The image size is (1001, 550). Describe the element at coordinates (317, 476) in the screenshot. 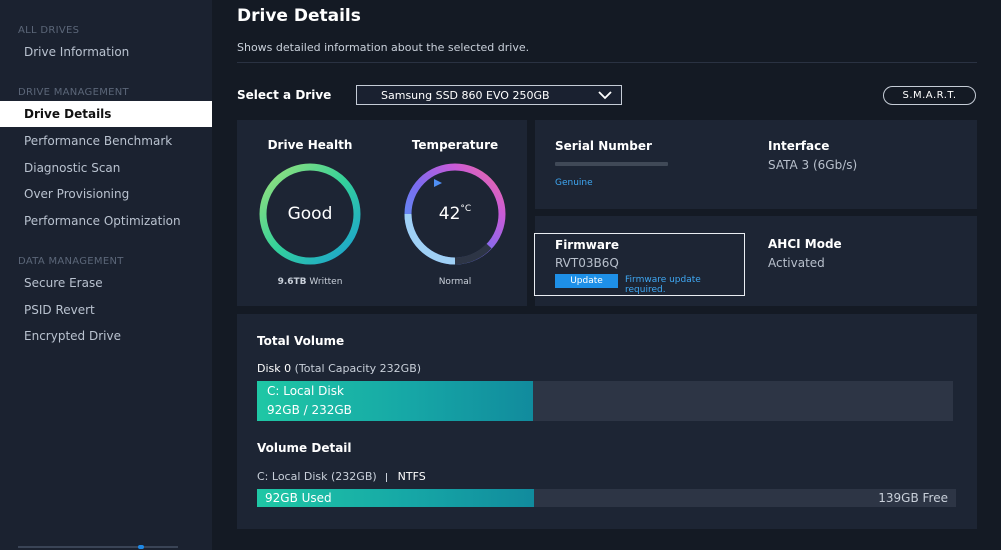

I see `volume-detail-disk: C: Local Disk (232GB)` at that location.